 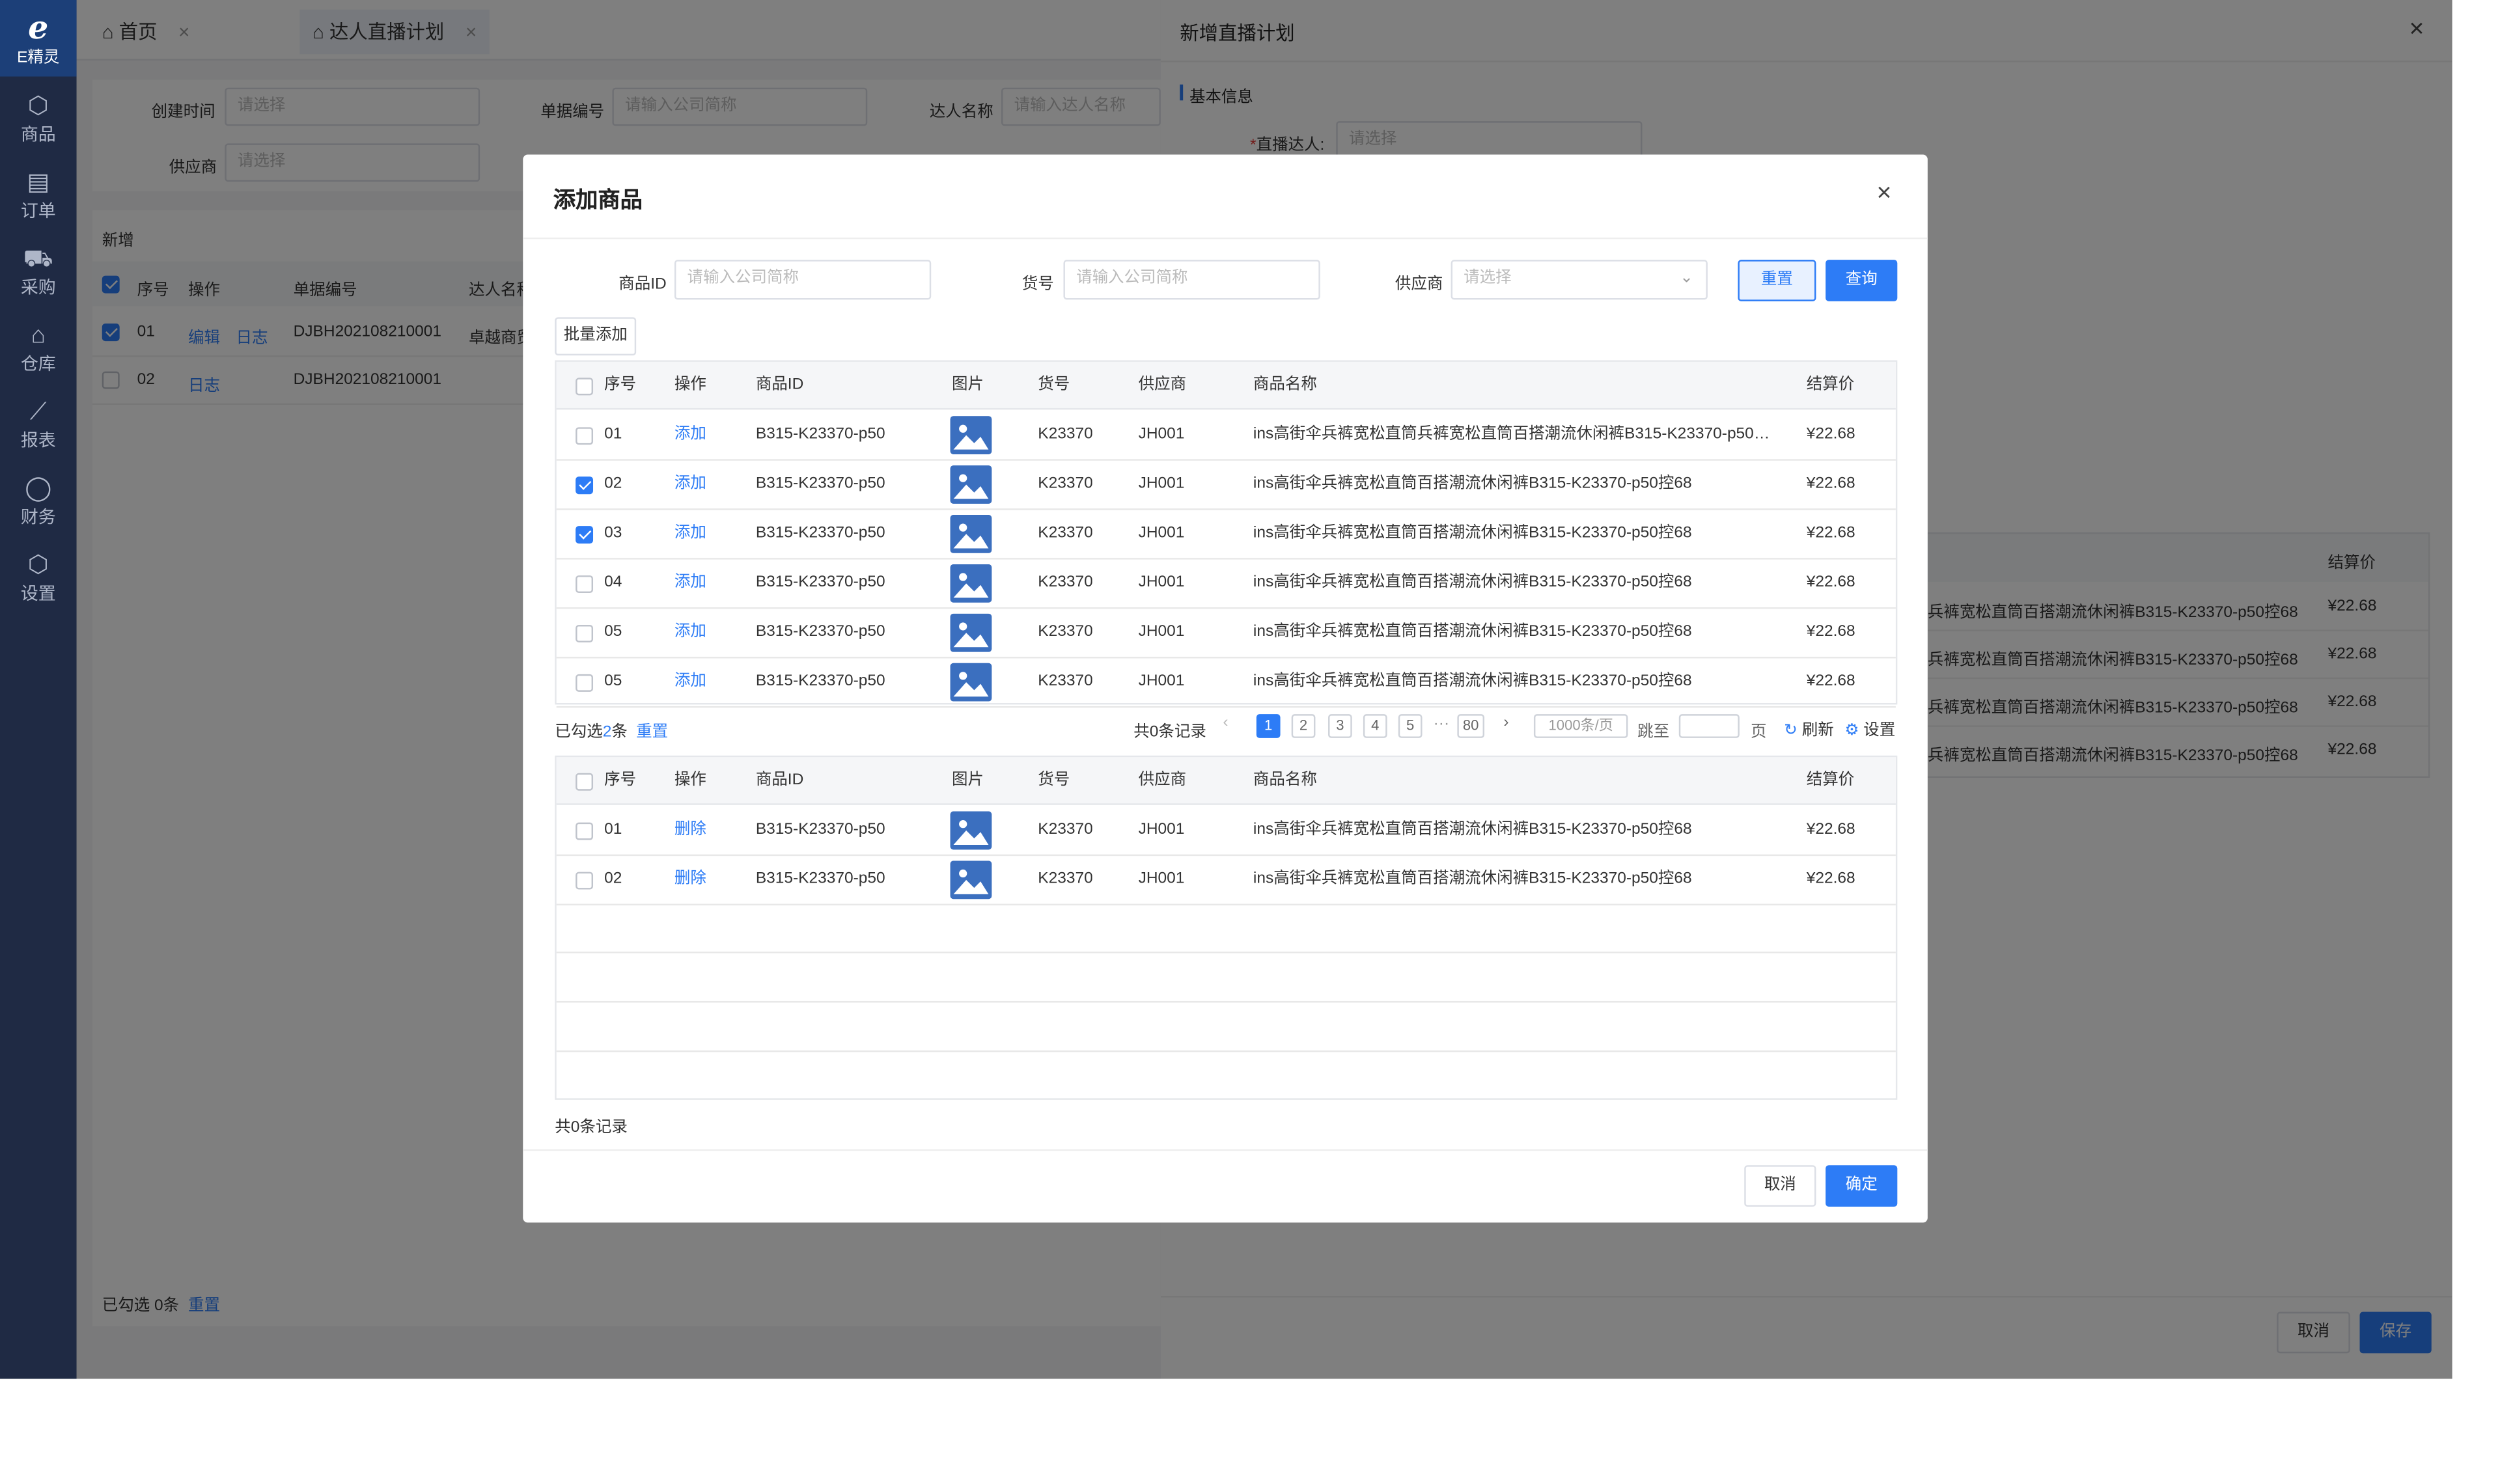 I want to click on row-no: 02, so click(x=613, y=483).